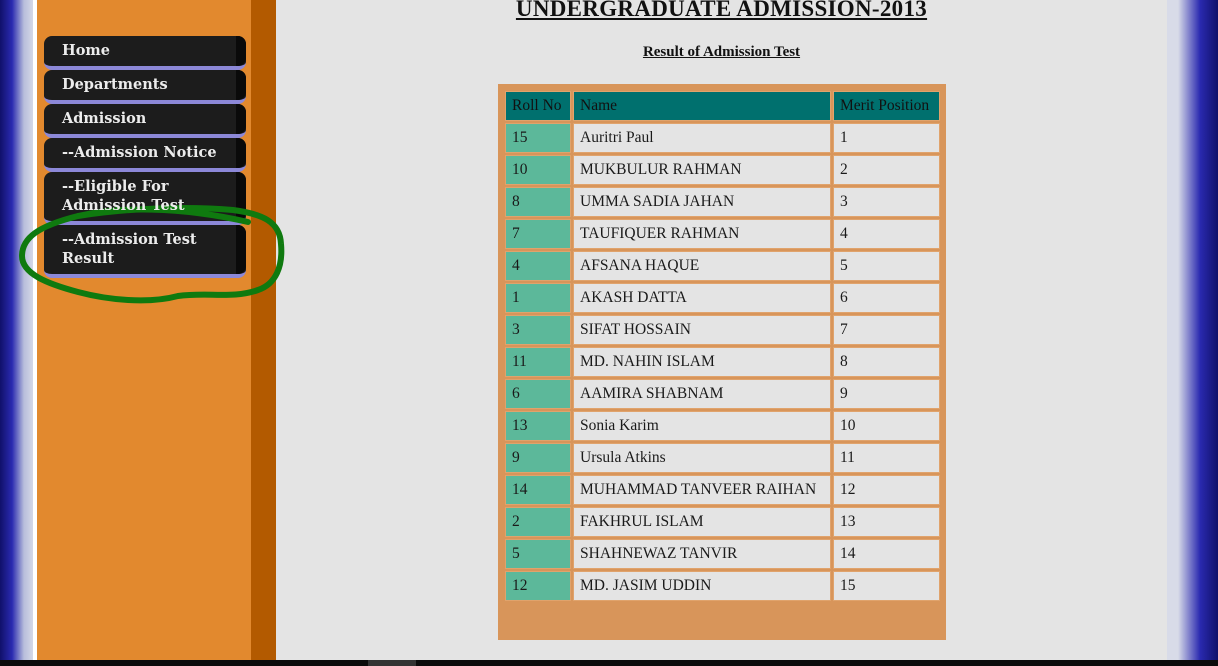 This screenshot has width=1218, height=666. I want to click on table-row: 14 MUHAMMAD TANVEER RAIHAN 12, so click(722, 490).